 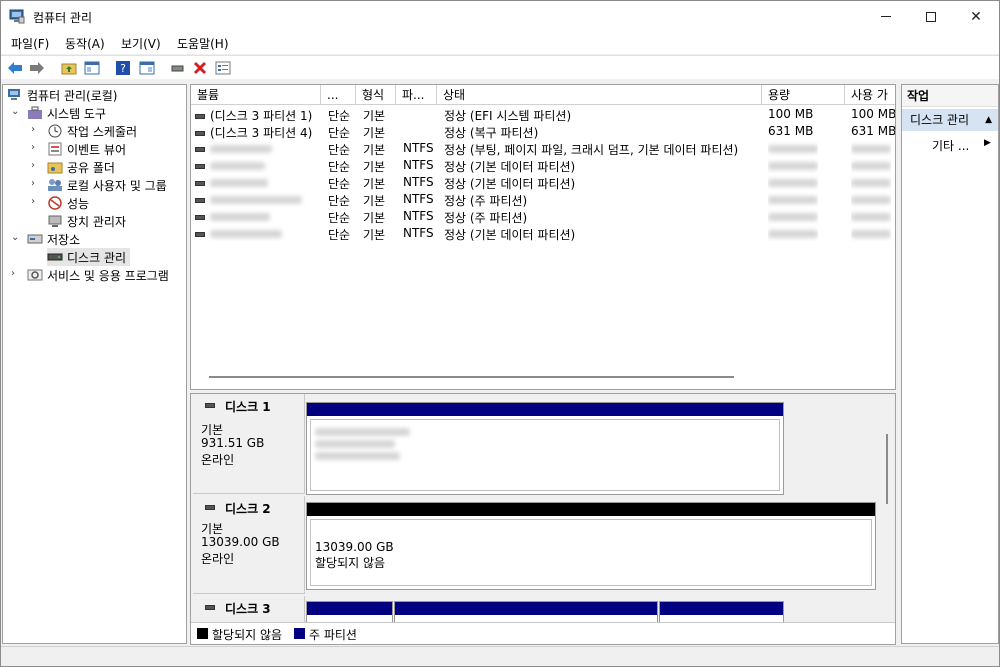 What do you see at coordinates (178, 68) in the screenshot?
I see `connect-button` at bounding box center [178, 68].